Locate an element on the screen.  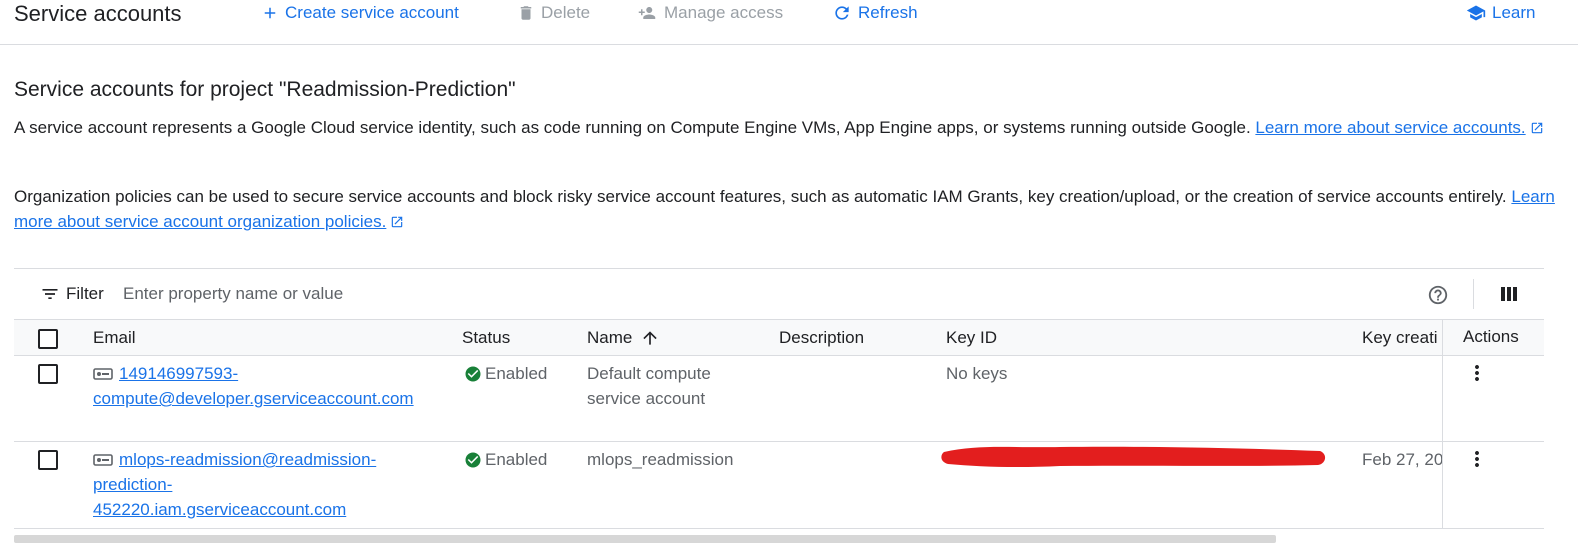
key-id-cell: No keys is located at coordinates (977, 373).